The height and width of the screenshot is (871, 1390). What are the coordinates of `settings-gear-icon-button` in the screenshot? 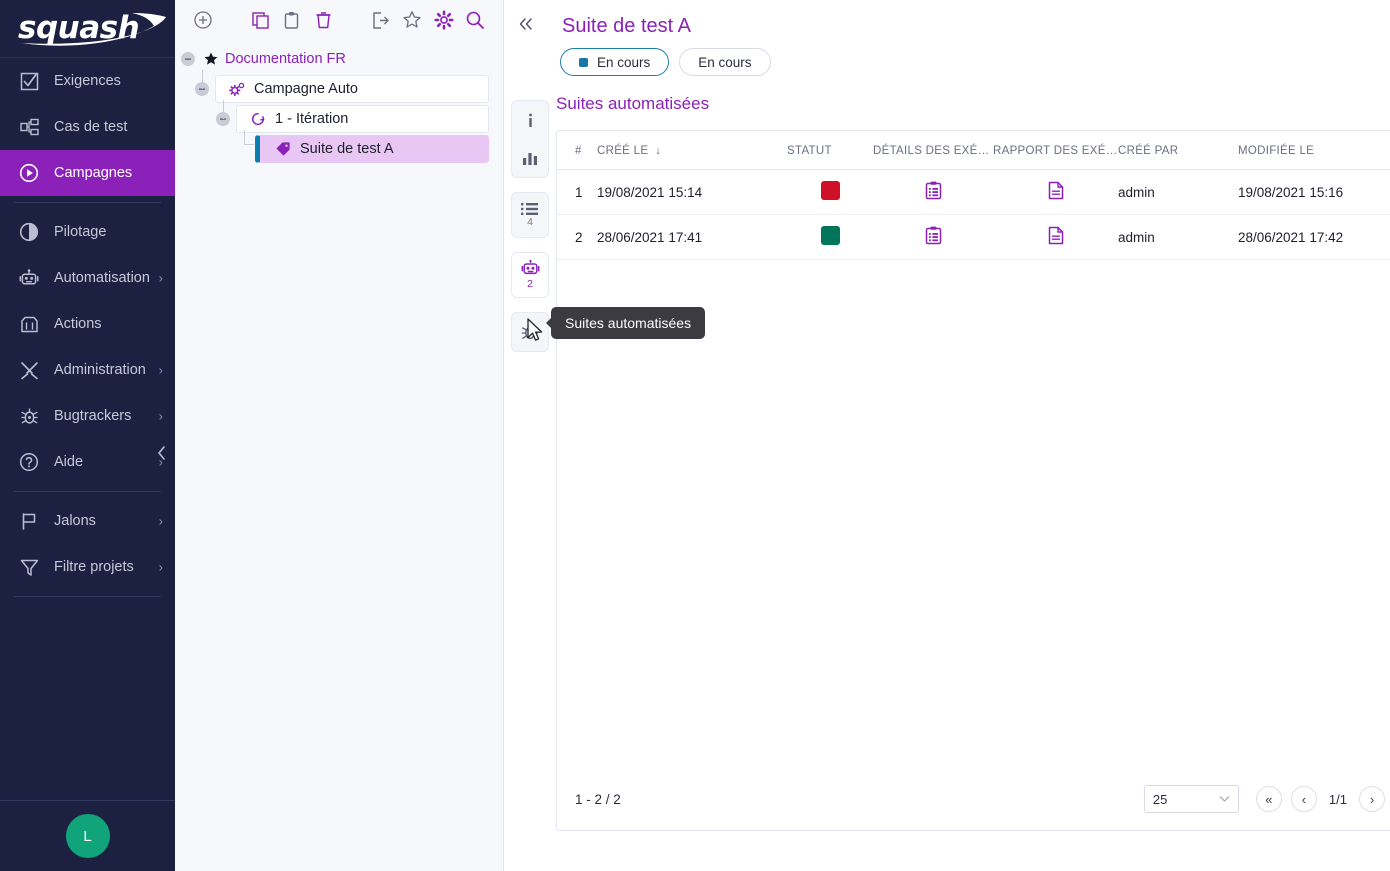 It's located at (444, 20).